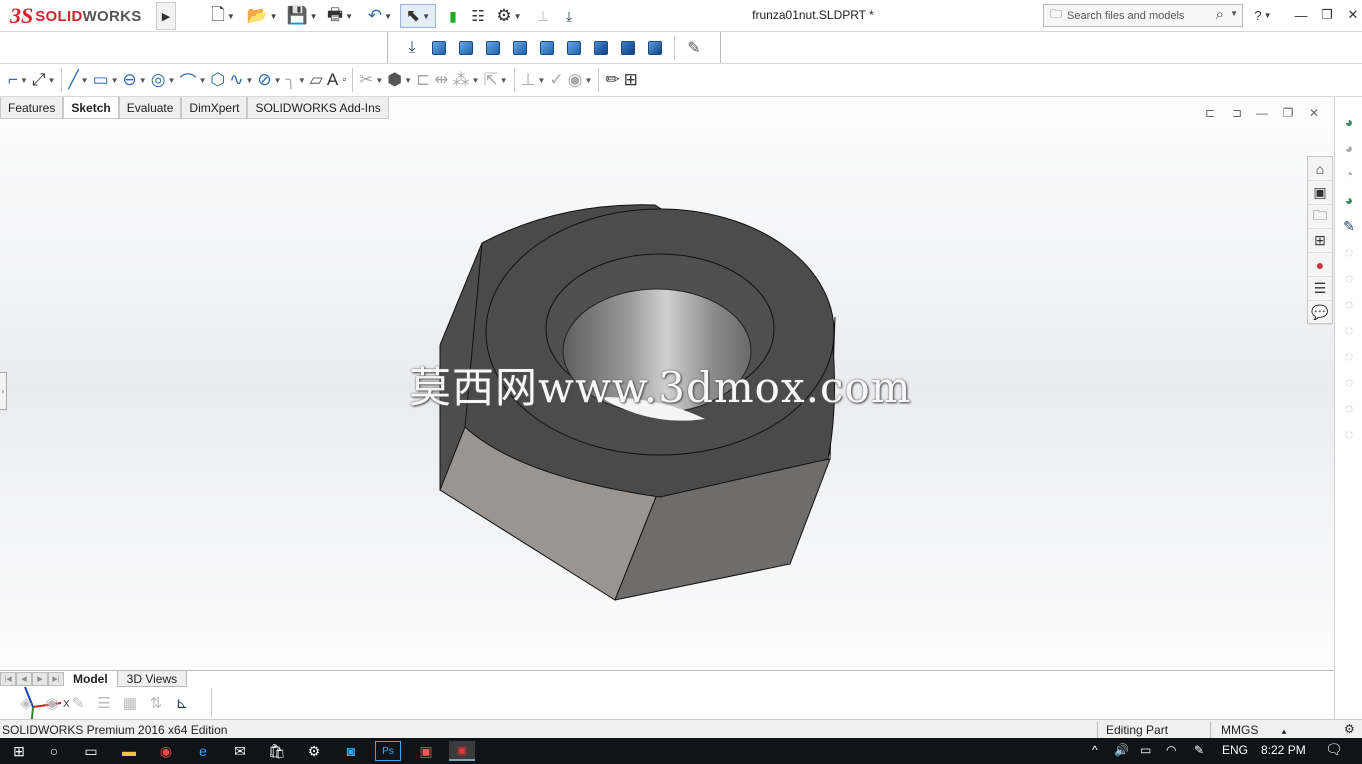  I want to click on tile-right-icon: ⊐, so click(1237, 113).